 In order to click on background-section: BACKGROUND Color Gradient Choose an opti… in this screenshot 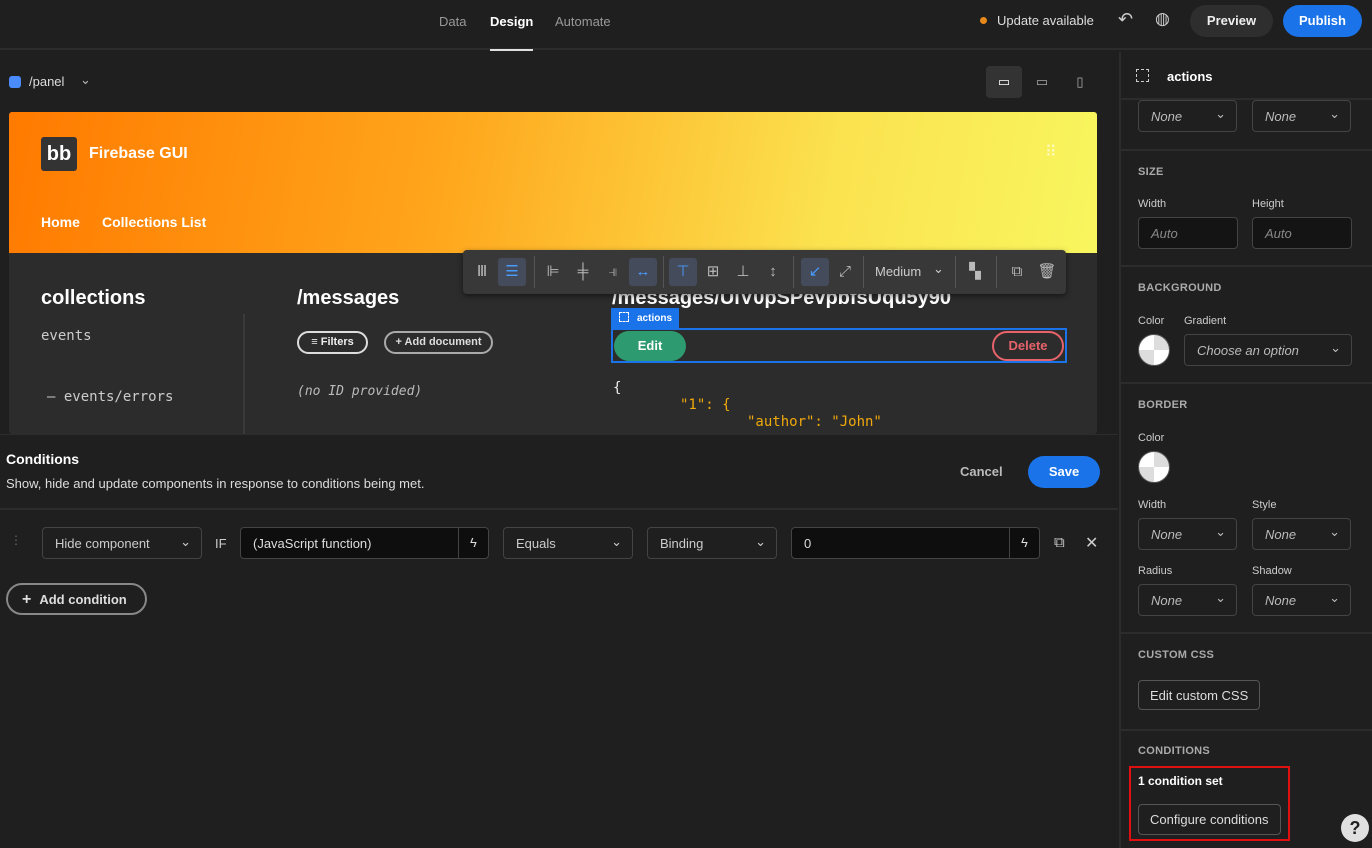, I will do `click(1246, 324)`.